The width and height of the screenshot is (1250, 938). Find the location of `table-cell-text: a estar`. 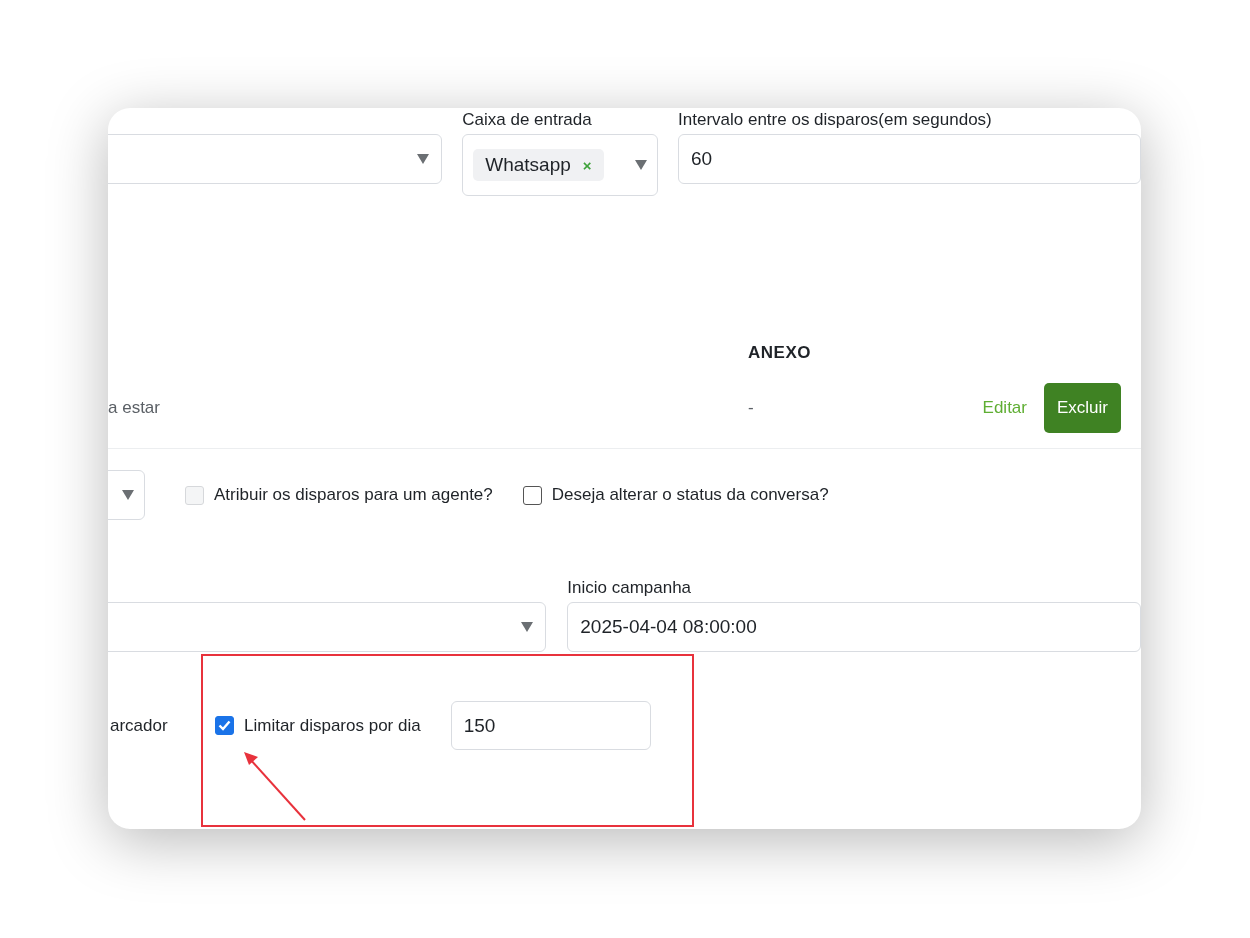

table-cell-text: a estar is located at coordinates (134, 408).